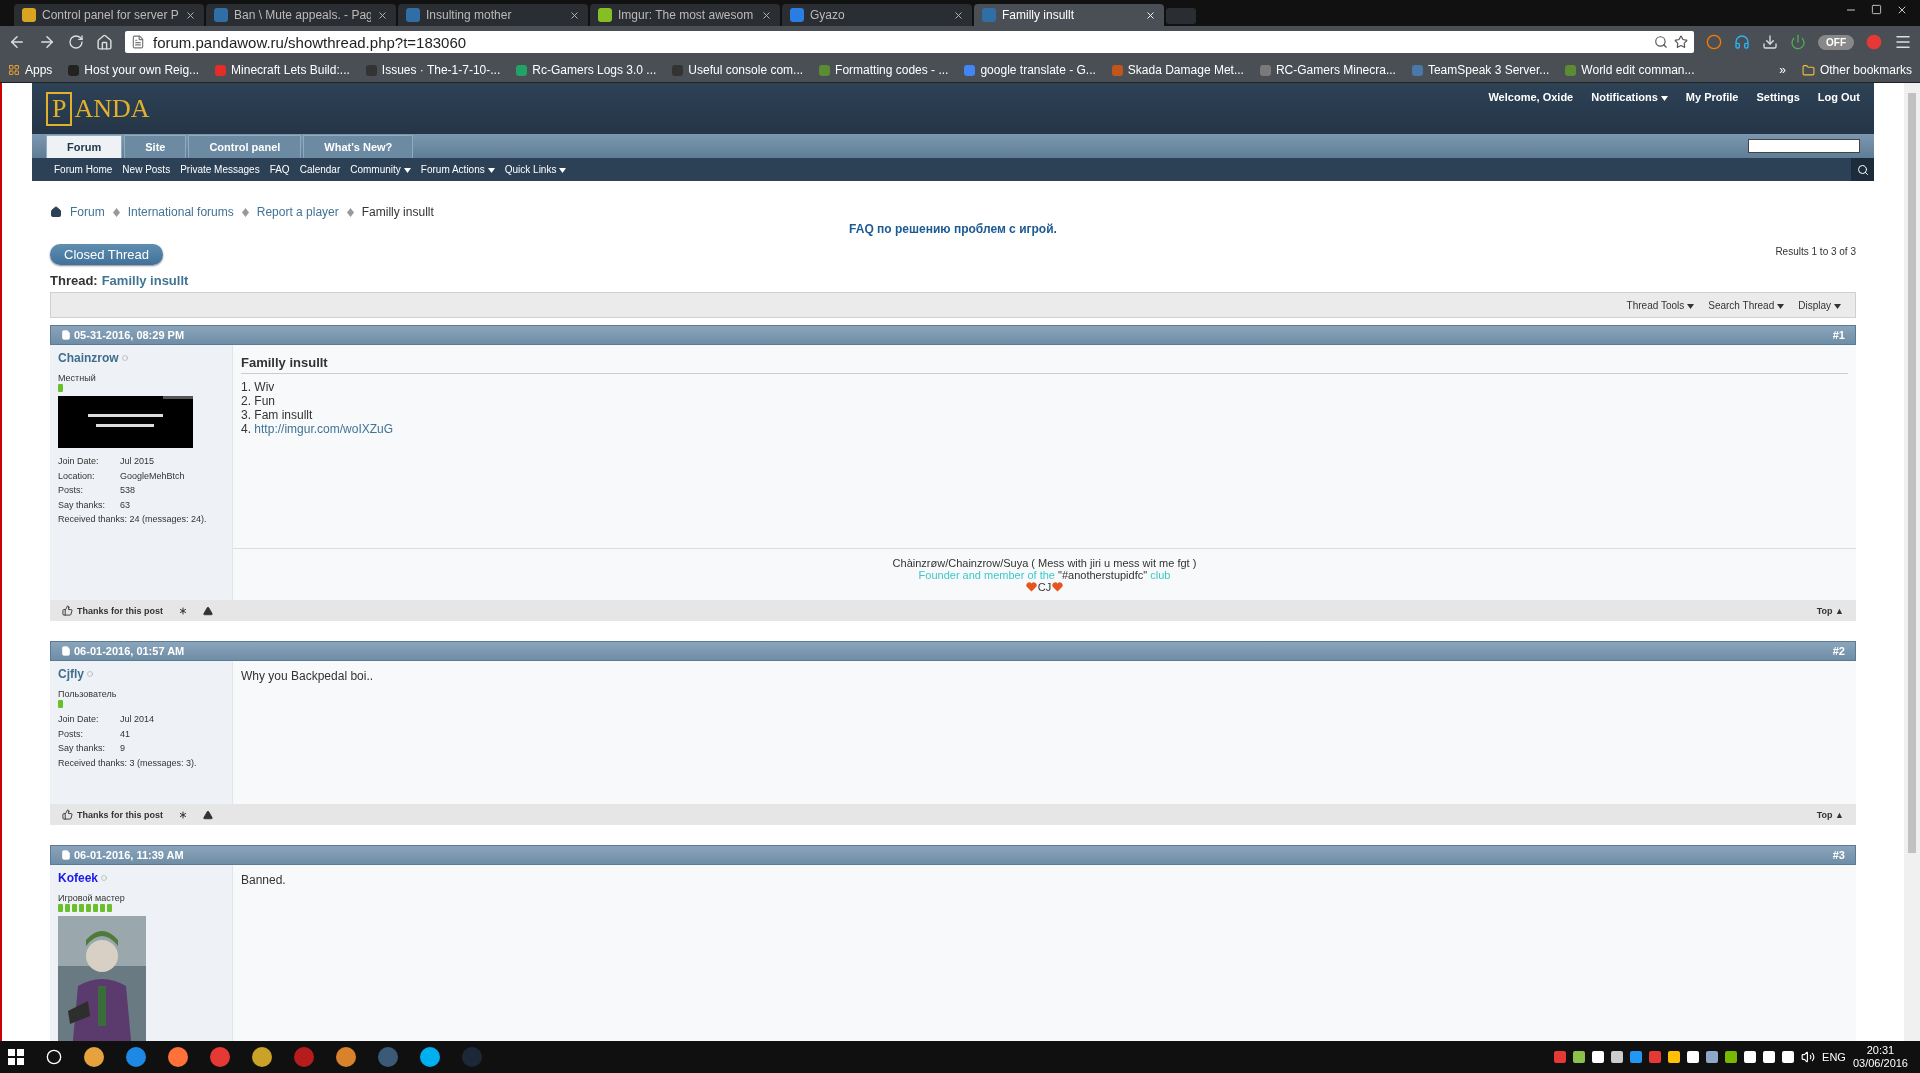 The height and width of the screenshot is (1073, 1920). What do you see at coordinates (109, 15) in the screenshot?
I see `browser-tab: Control panel for server P` at bounding box center [109, 15].